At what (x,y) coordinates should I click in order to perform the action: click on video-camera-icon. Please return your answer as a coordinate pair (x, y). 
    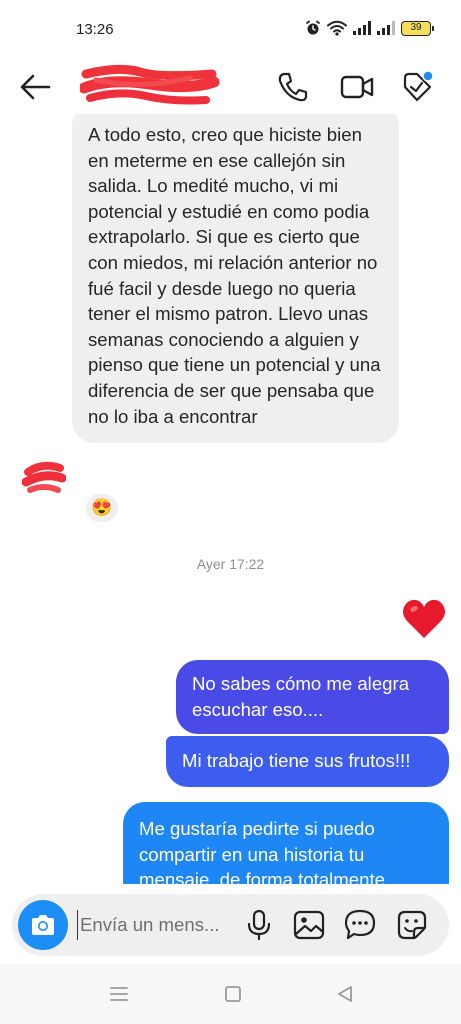
    Looking at the image, I should click on (357, 87).